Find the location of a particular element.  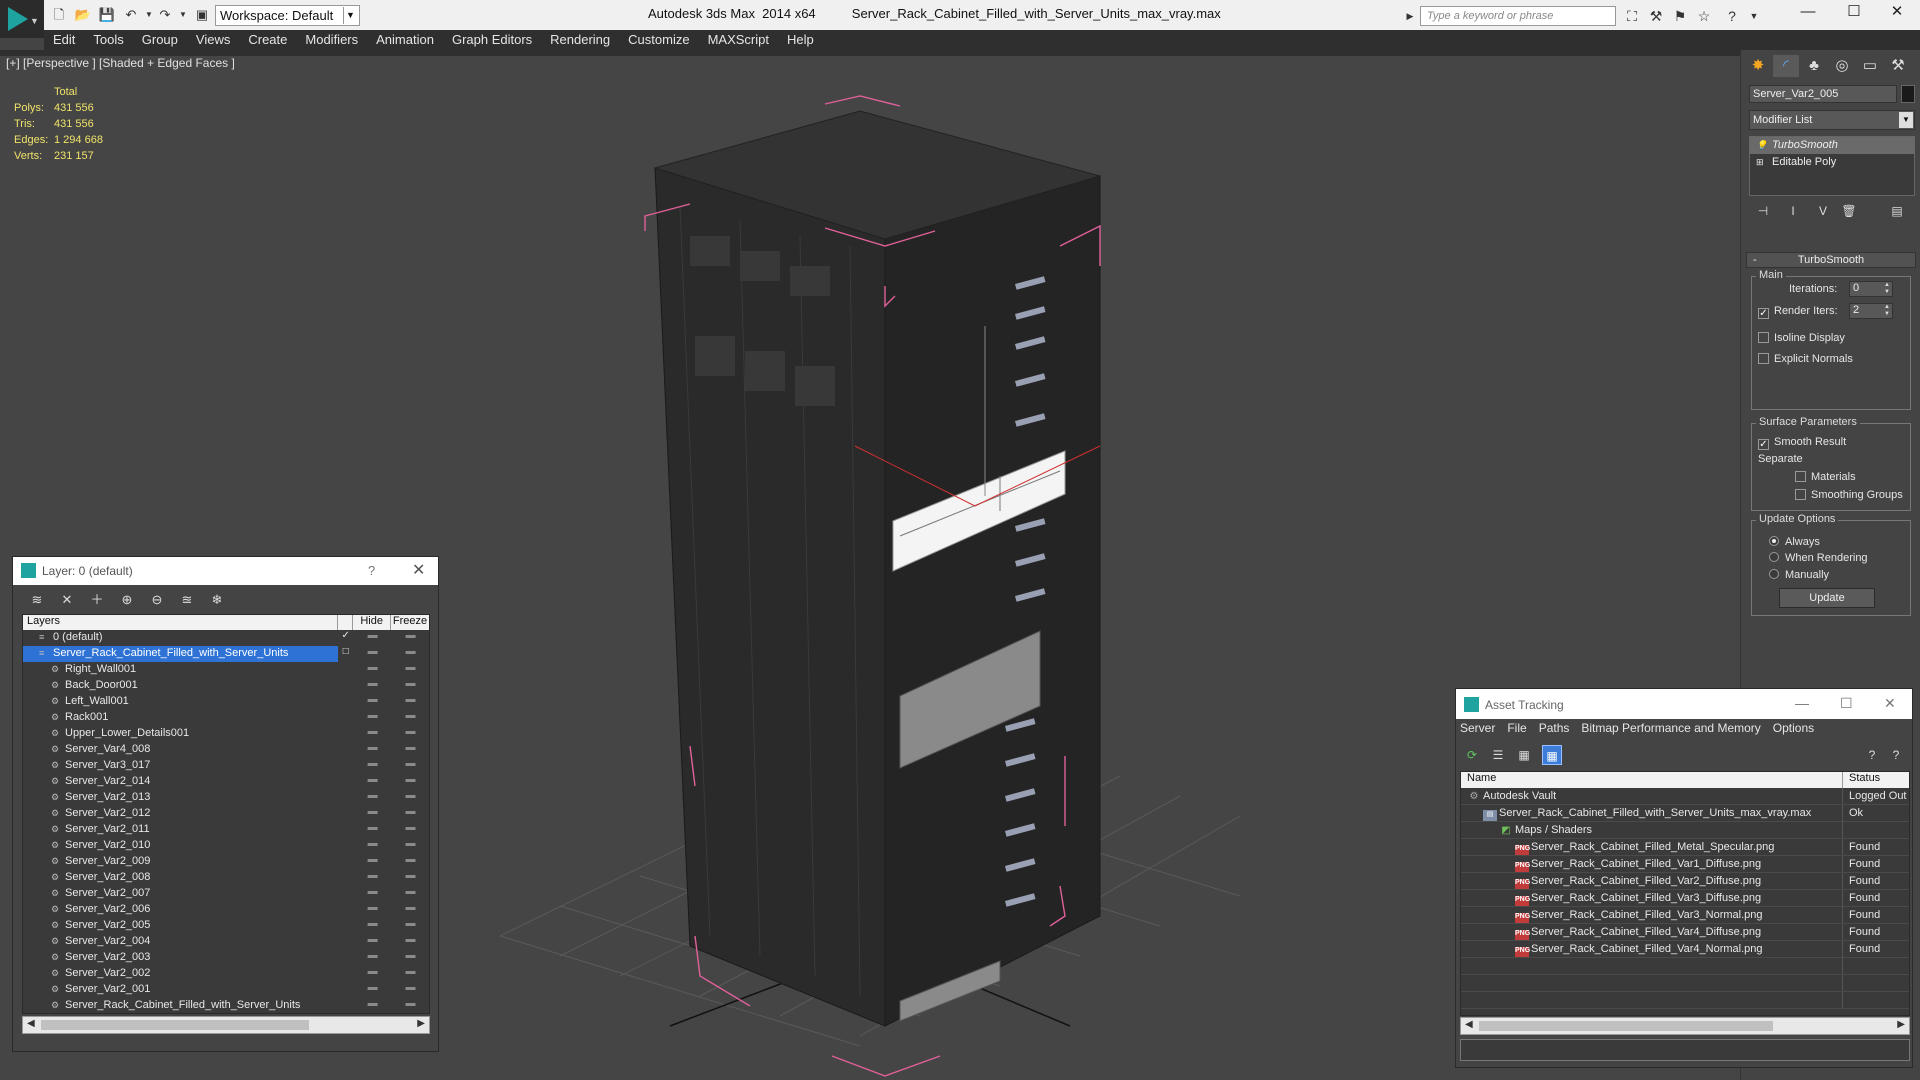

layers-column-header: Layers is located at coordinates (181, 622).